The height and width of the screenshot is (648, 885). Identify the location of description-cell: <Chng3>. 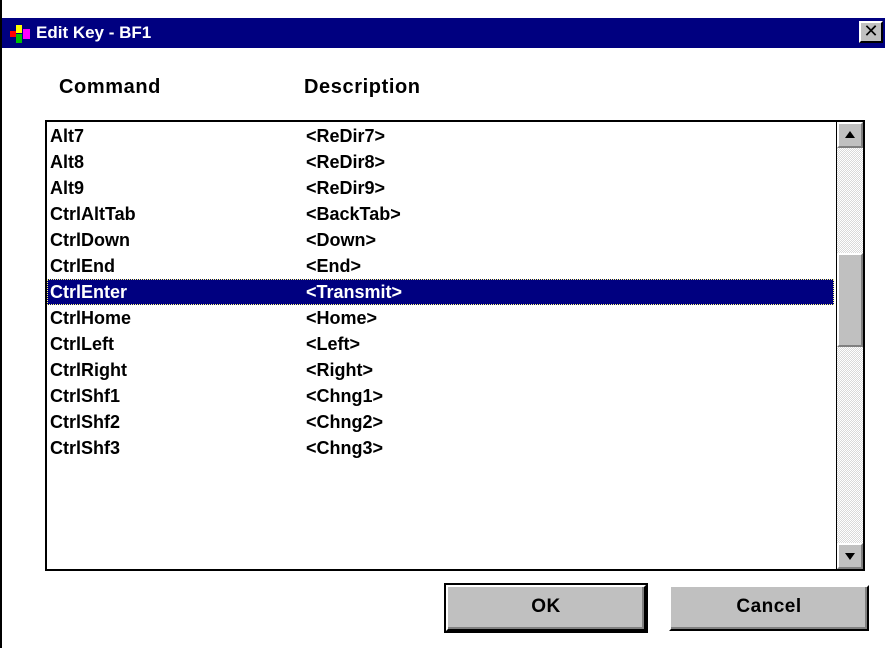
(345, 448).